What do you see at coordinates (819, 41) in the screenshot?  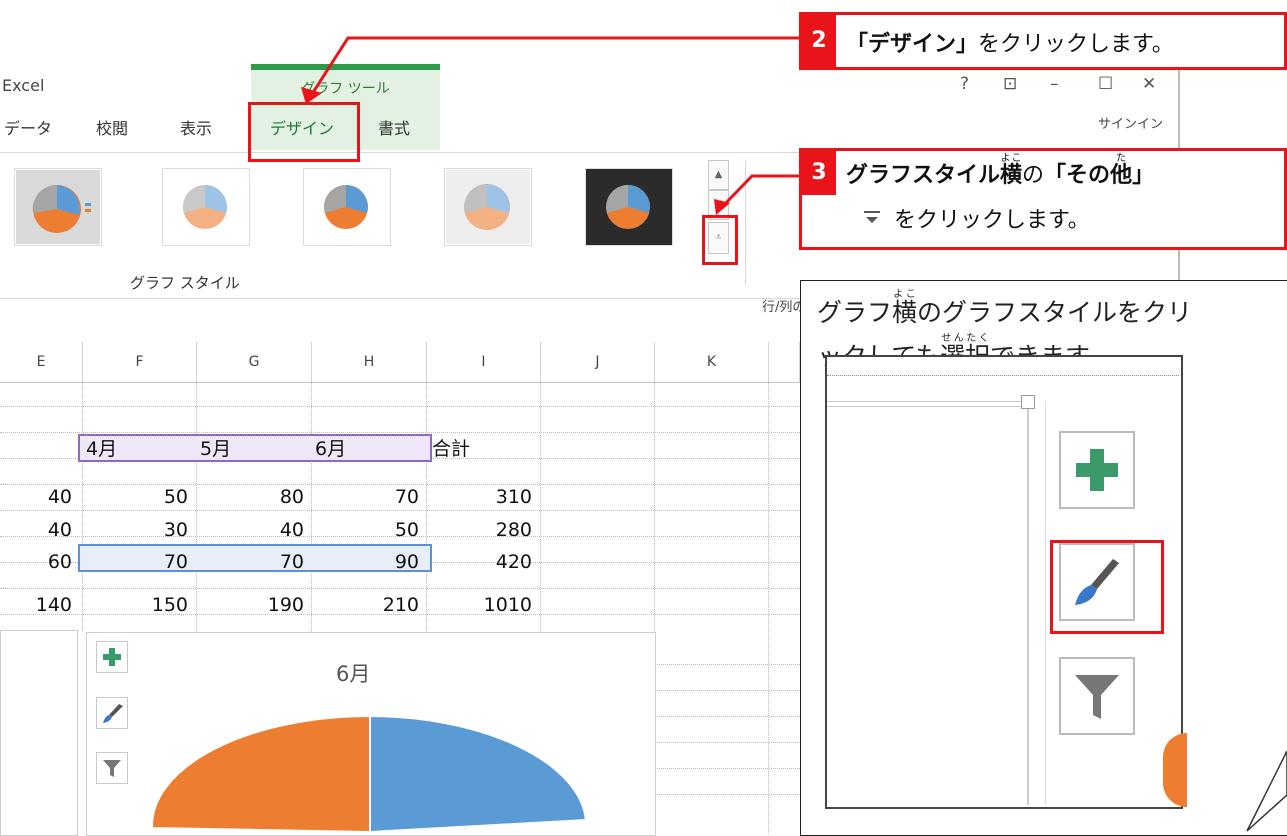 I see `step2-number-badge: 2` at bounding box center [819, 41].